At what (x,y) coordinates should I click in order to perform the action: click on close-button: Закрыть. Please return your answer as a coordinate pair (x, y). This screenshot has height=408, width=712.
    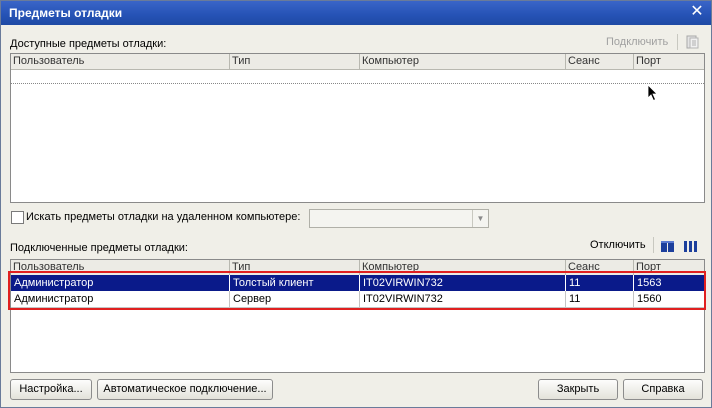
    Looking at the image, I should click on (578, 389).